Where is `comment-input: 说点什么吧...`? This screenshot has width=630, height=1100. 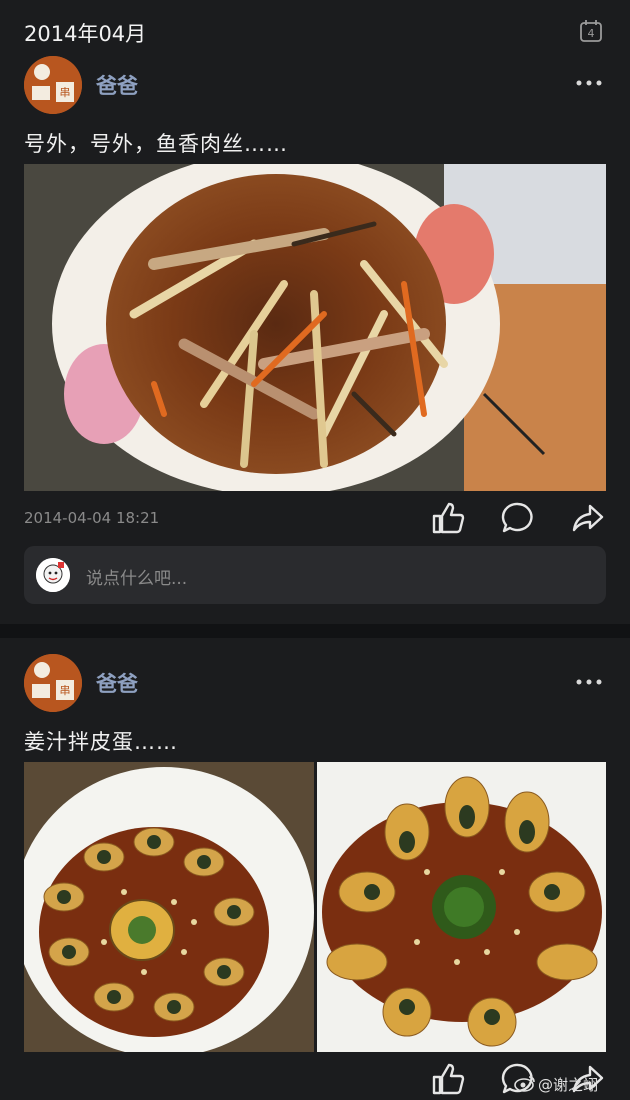 comment-input: 说点什么吧... is located at coordinates (315, 575).